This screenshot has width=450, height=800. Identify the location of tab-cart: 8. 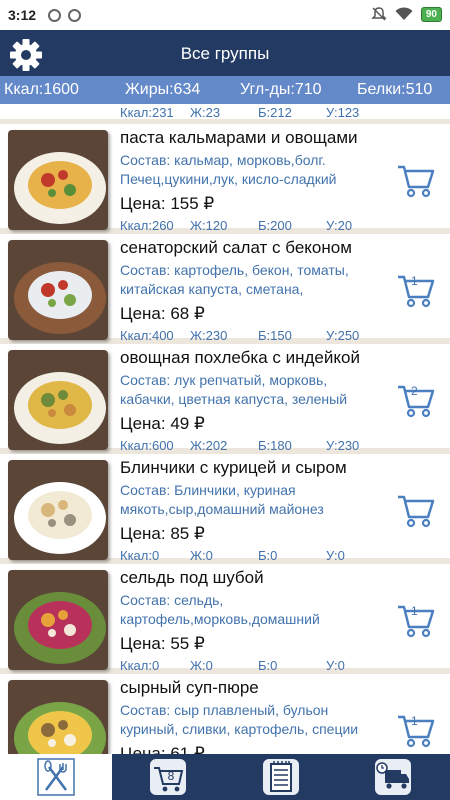
(168, 777).